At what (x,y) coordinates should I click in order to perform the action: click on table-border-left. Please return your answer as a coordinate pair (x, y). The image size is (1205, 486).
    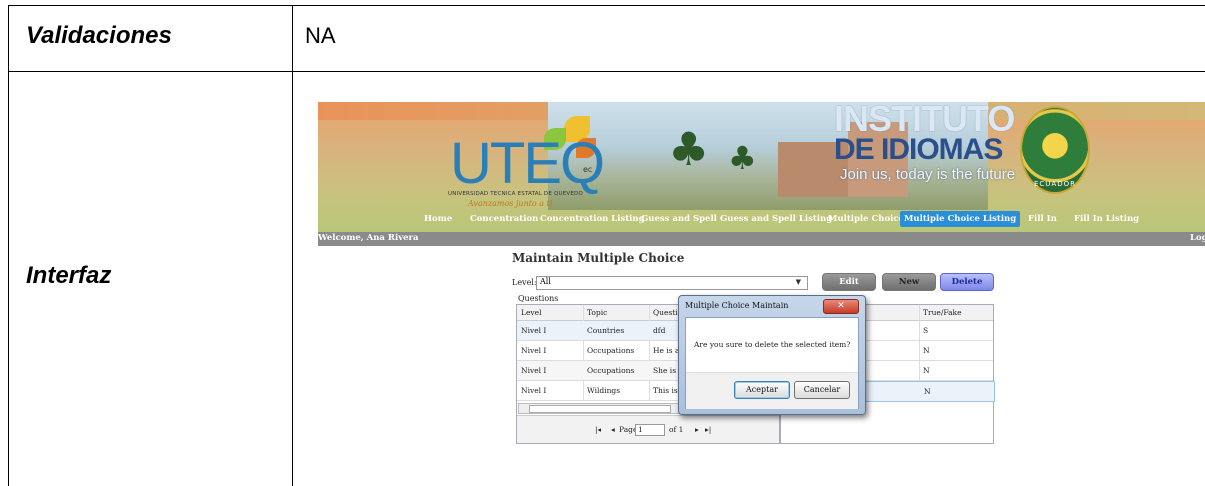
    Looking at the image, I should click on (8, 245).